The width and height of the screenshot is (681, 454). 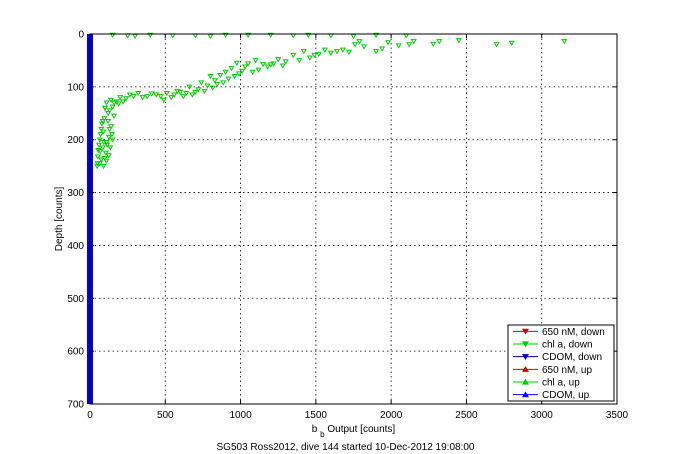 I want to click on y-tick-label: 500, so click(x=75, y=299).